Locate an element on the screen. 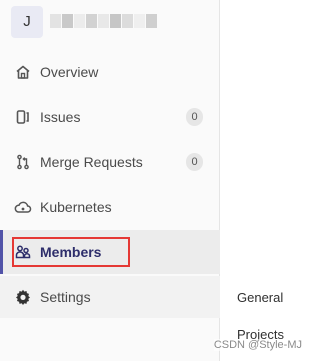 This screenshot has height=361, width=320. sidebar-item-kubernetes: Kubernetes is located at coordinates (110, 207).